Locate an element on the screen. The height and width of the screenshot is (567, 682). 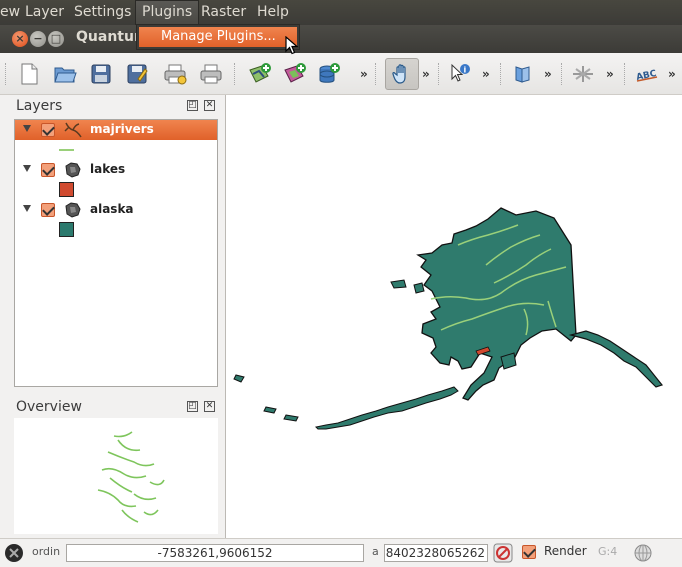
window-maximize-button: □ is located at coordinates (56, 39).